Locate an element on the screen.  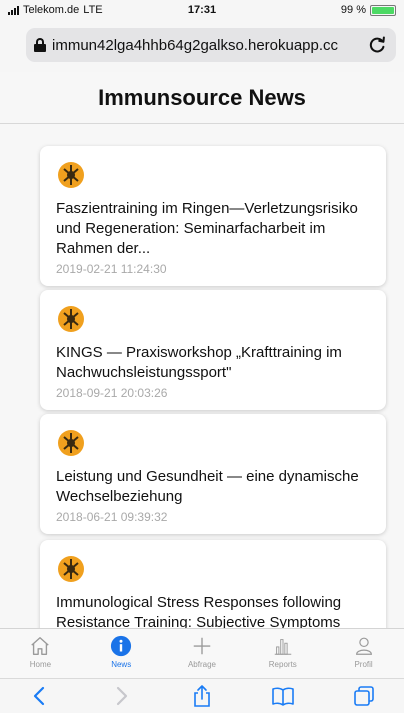
url-text: immun42lga4hhb64g2galkso.herokuapp.cc is located at coordinates (209, 45).